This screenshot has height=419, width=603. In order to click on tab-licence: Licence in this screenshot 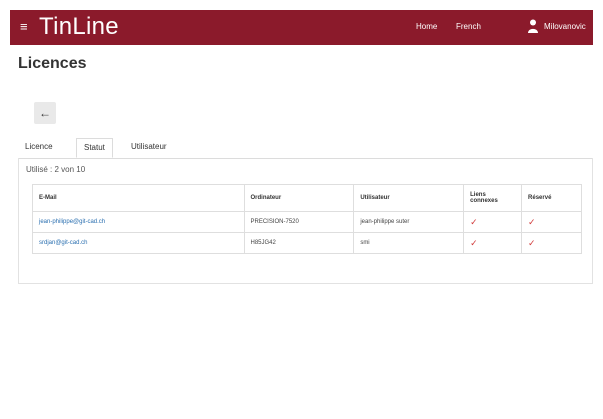, I will do `click(39, 148)`.